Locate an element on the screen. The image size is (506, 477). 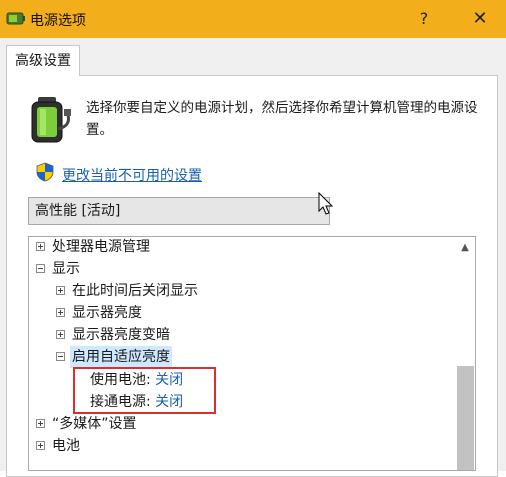
battery-plug-icon is located at coordinates (51, 120).